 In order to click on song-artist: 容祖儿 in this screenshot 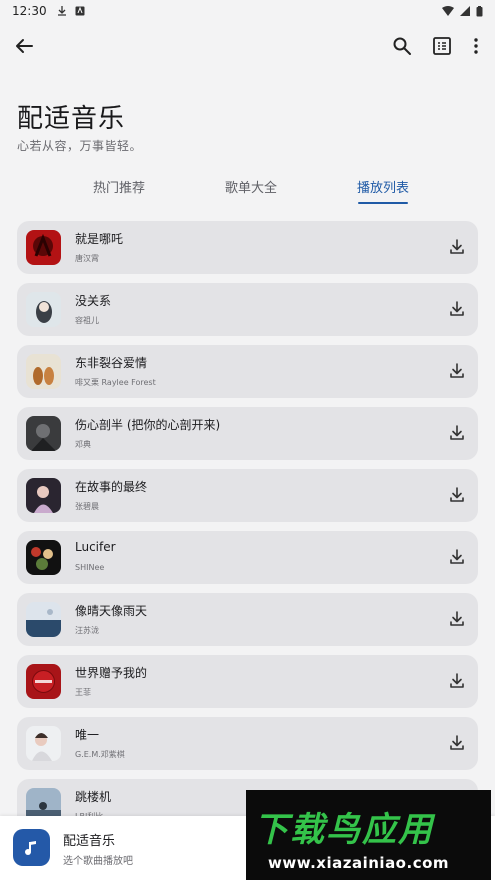, I will do `click(87, 320)`.